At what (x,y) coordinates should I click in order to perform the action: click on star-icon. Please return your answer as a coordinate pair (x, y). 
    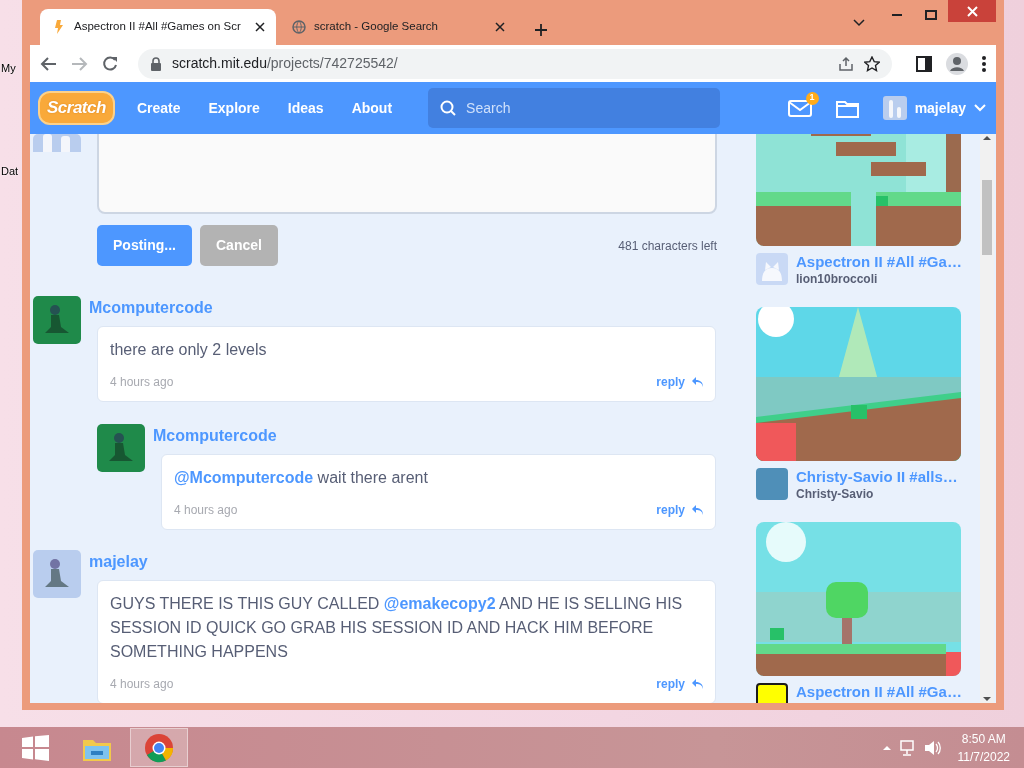
    Looking at the image, I should click on (872, 63).